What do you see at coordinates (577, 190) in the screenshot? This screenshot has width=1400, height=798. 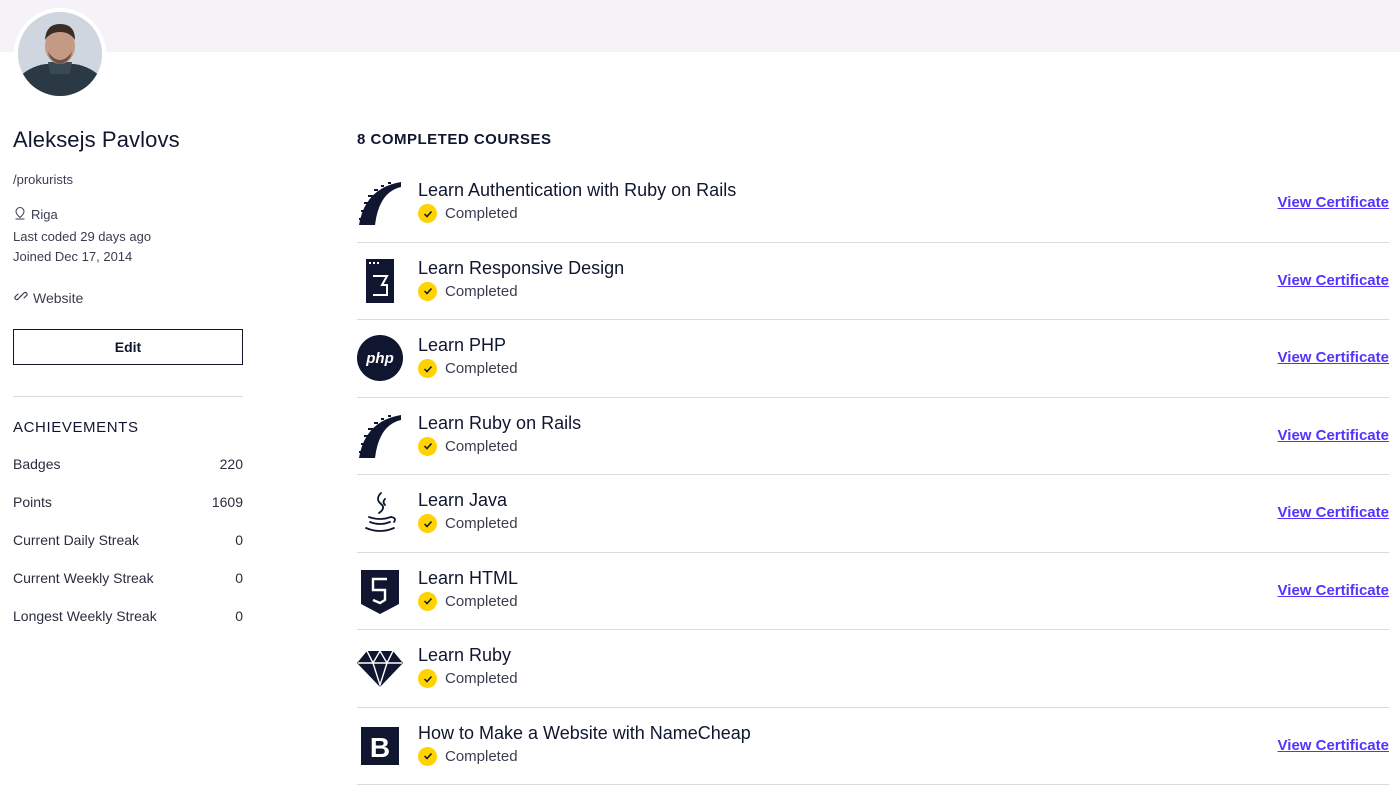 I see `course-name: Learn Authentication with Ruby on Rails` at bounding box center [577, 190].